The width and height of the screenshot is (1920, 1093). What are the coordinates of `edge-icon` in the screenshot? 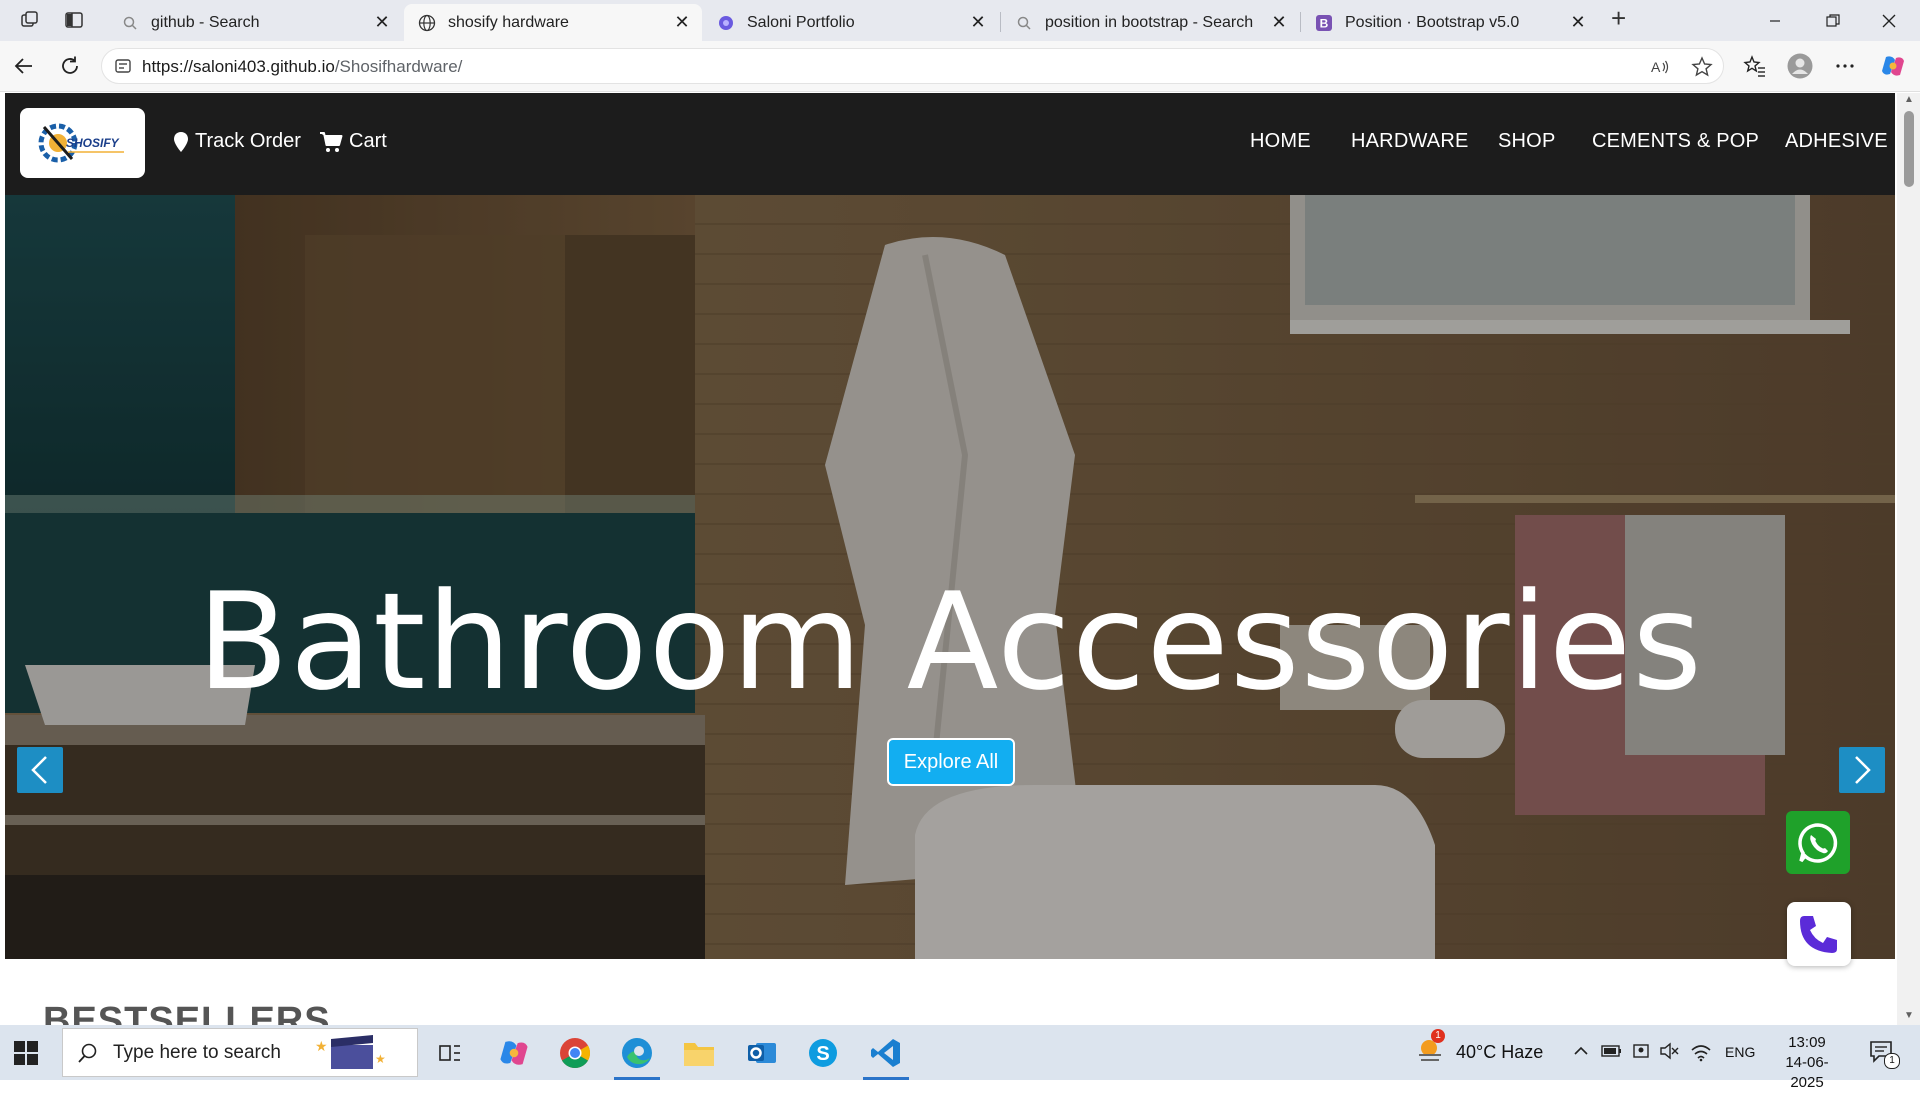 It's located at (637, 1053).